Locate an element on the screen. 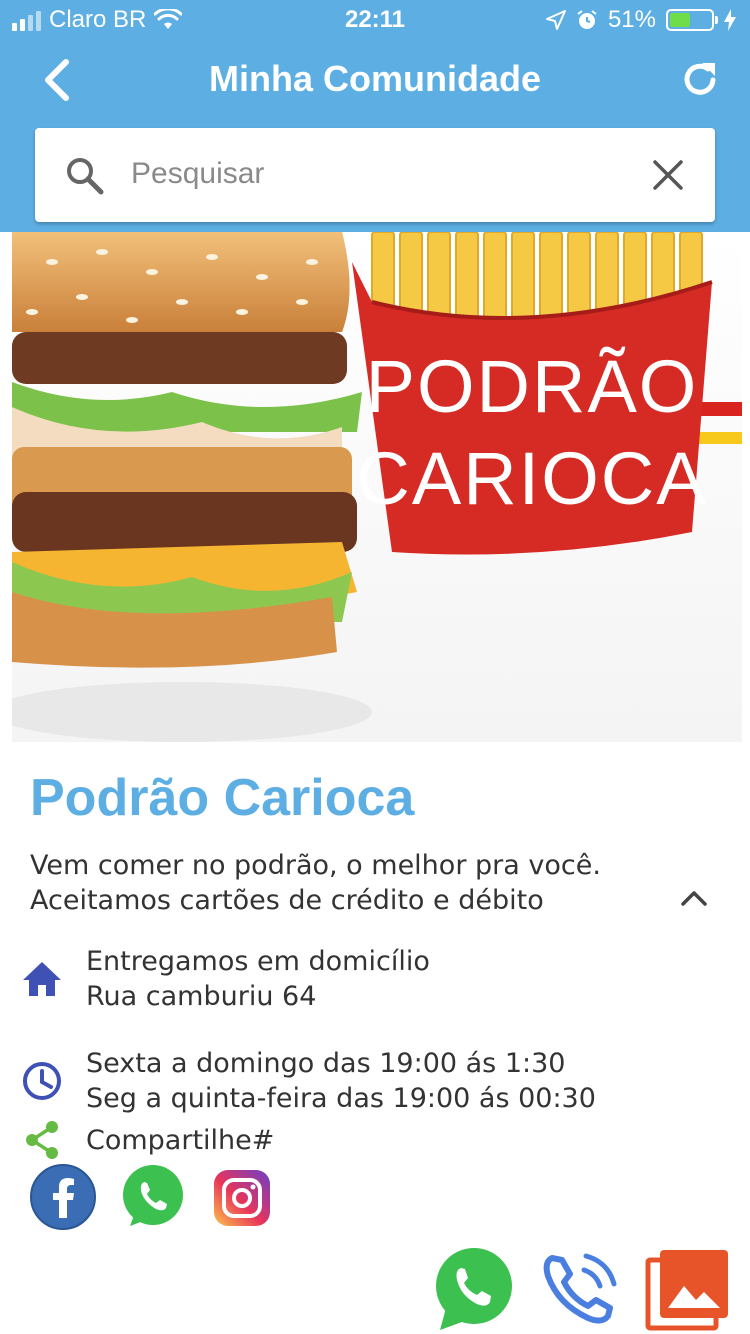 Image resolution: width=750 pixels, height=1334 pixels. share-icon is located at coordinates (42, 1140).